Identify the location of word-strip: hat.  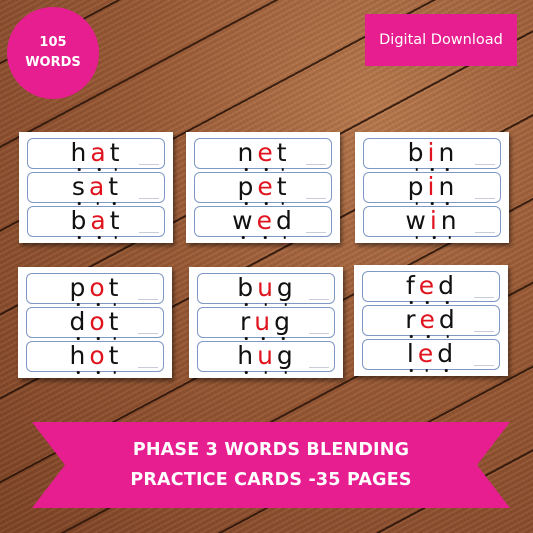
(96, 153).